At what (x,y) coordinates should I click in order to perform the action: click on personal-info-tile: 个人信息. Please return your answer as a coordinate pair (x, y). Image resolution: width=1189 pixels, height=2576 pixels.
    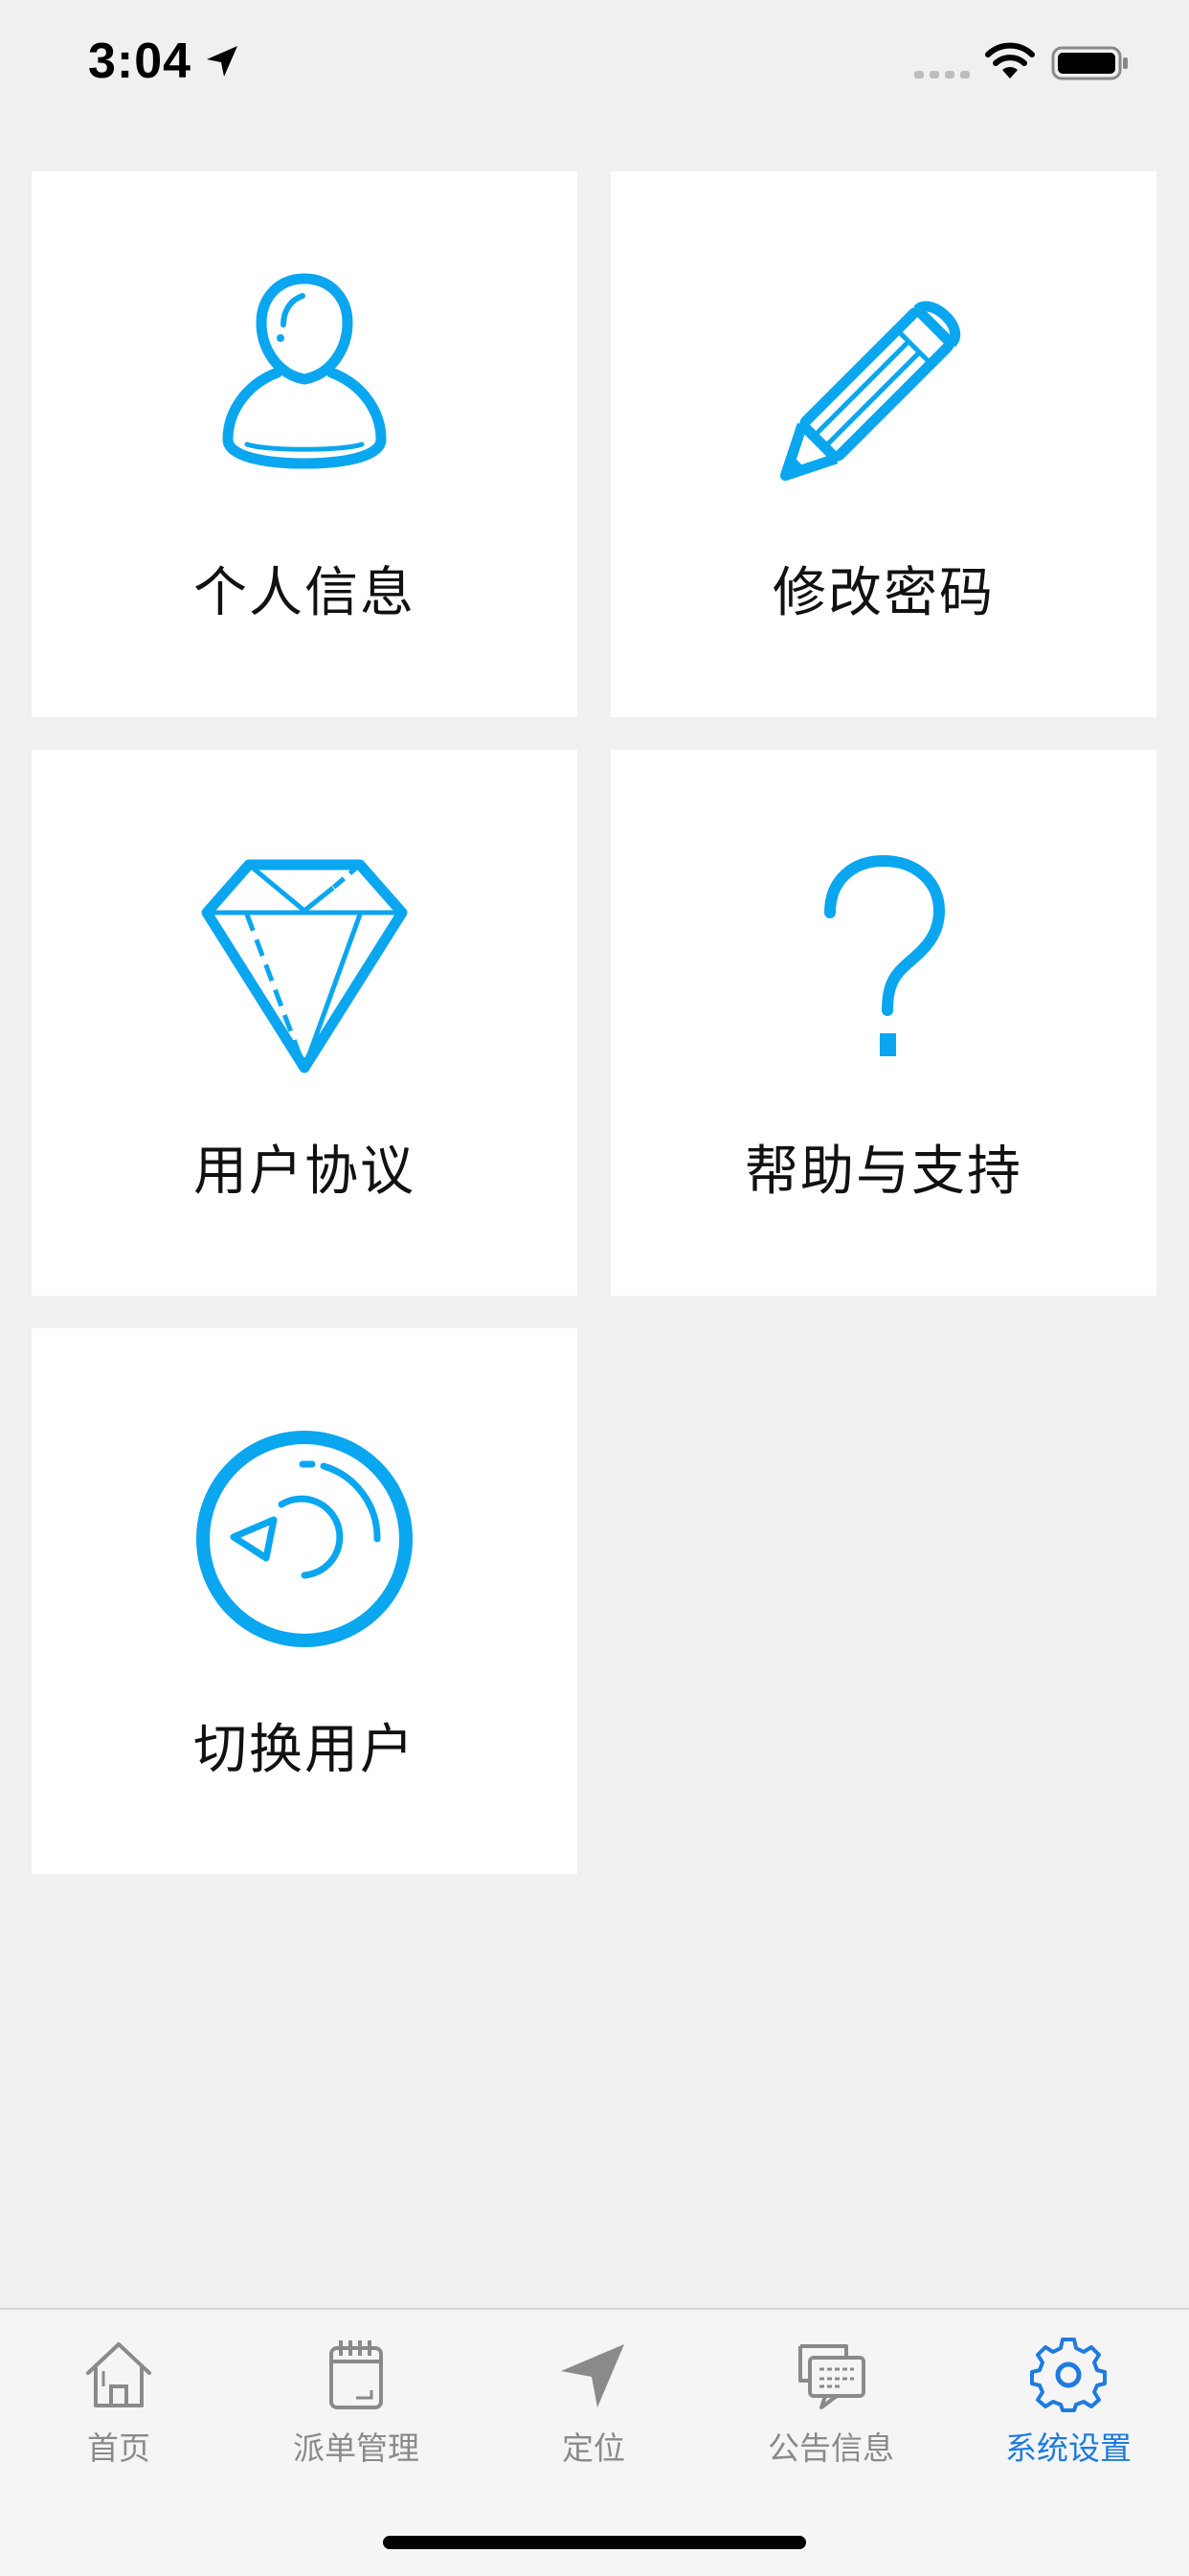
    Looking at the image, I should click on (304, 444).